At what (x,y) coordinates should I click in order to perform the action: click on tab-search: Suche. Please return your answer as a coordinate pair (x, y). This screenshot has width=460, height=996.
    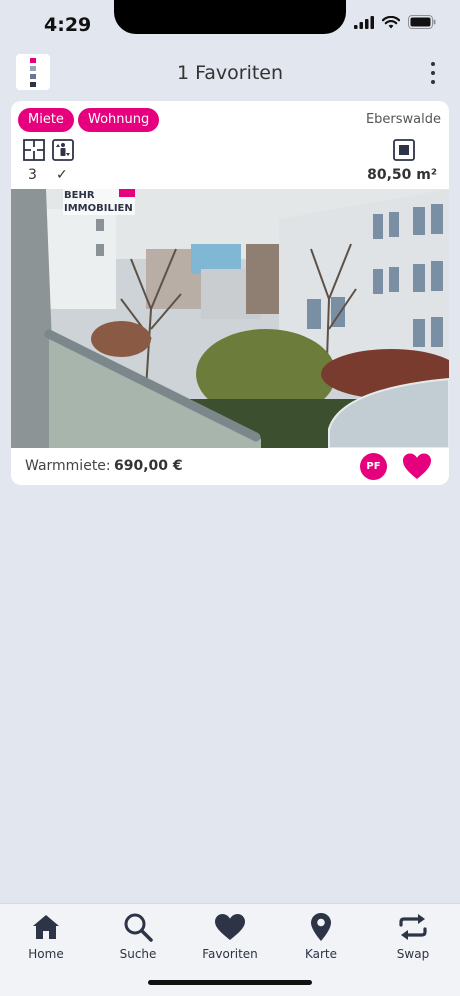
    Looking at the image, I should click on (138, 936).